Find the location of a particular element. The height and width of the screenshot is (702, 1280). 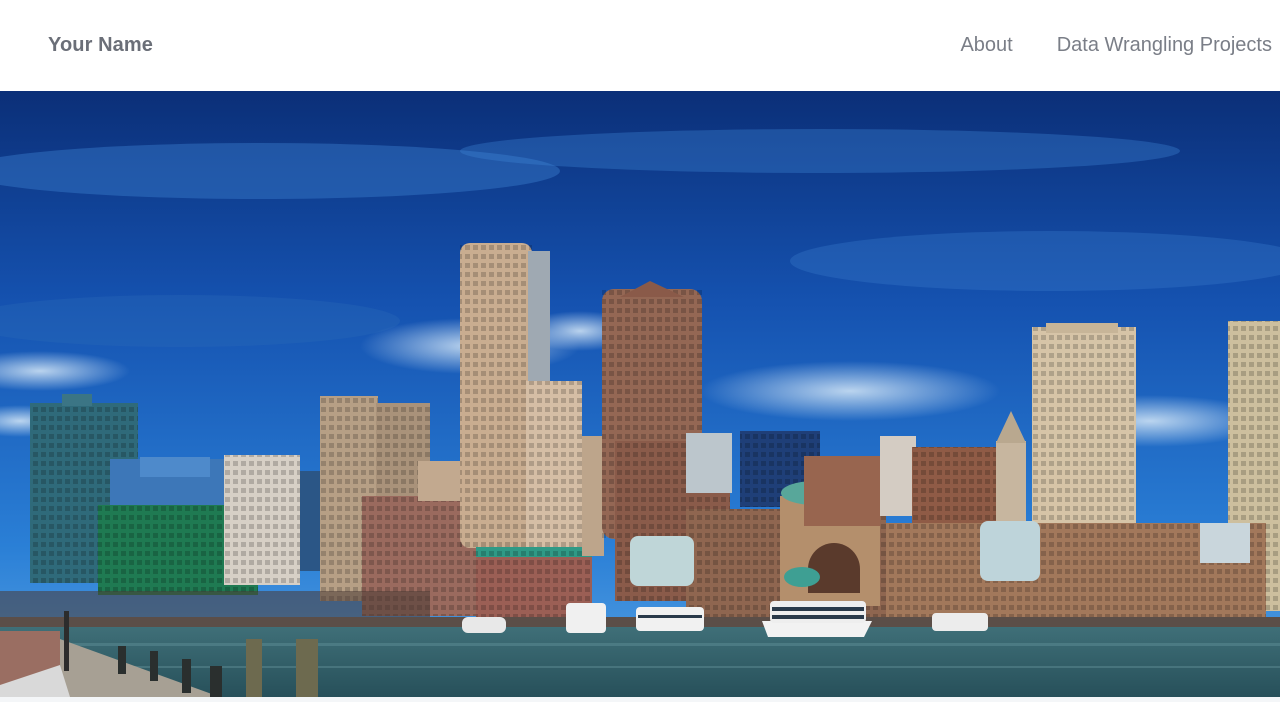

brand-link: Your Name is located at coordinates (100, 45).